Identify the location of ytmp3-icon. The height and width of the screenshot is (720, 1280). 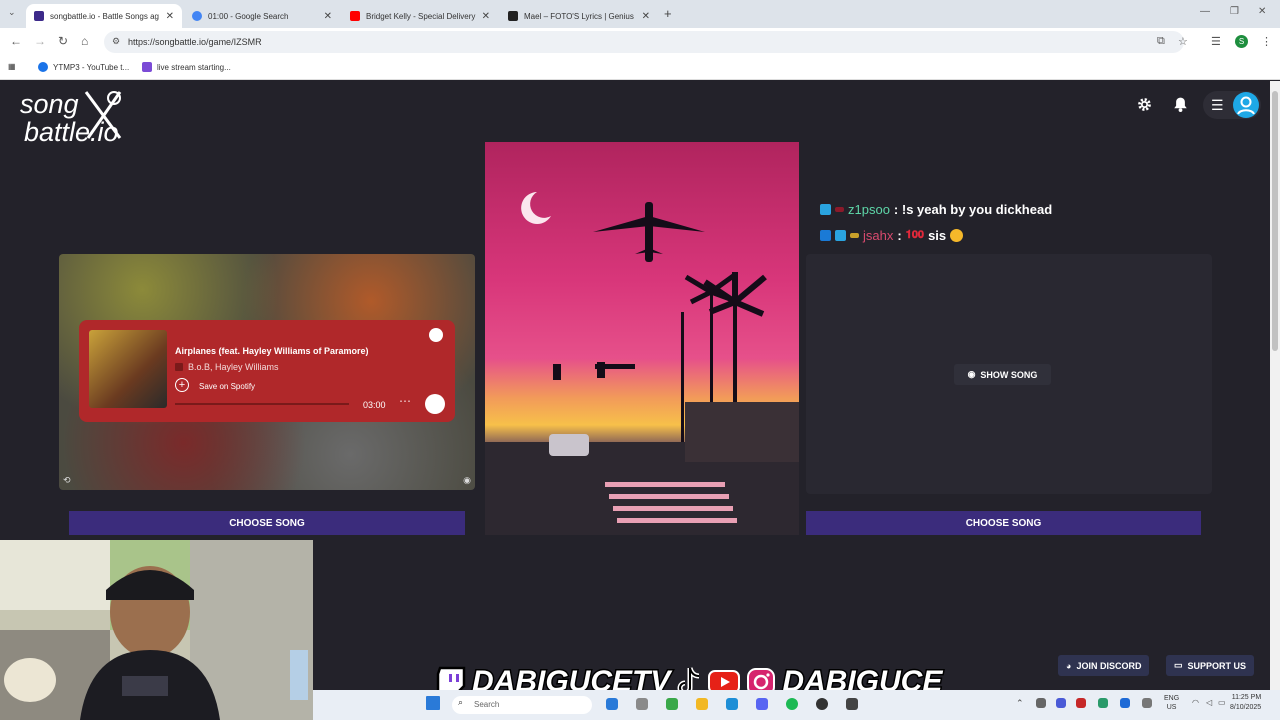
(43, 67).